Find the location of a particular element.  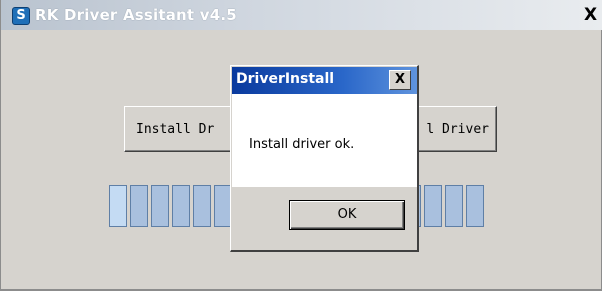

uninstall-driver-label: l Driver is located at coordinates (457, 129).